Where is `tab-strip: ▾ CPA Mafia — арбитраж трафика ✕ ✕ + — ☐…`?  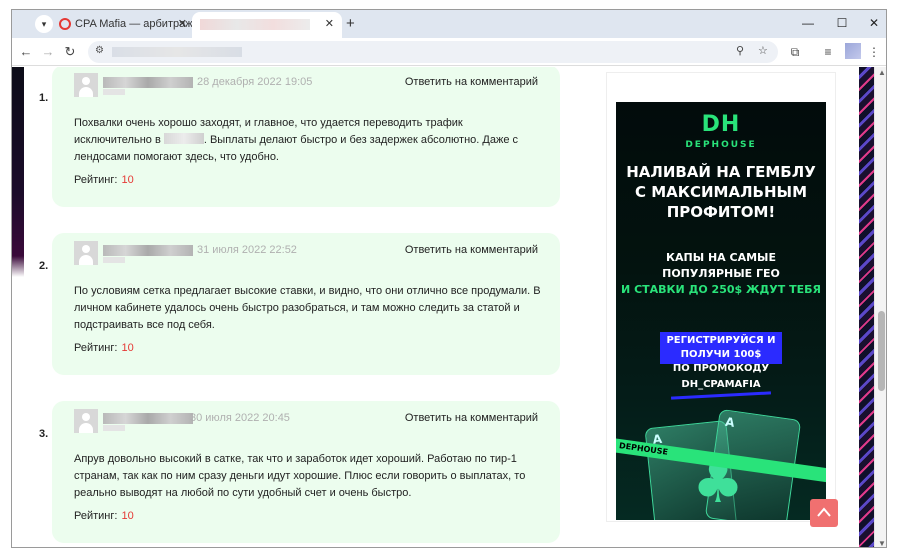
tab-strip: ▾ CPA Mafia — арбитраж трафика ✕ ✕ + — ☐… is located at coordinates (449, 24).